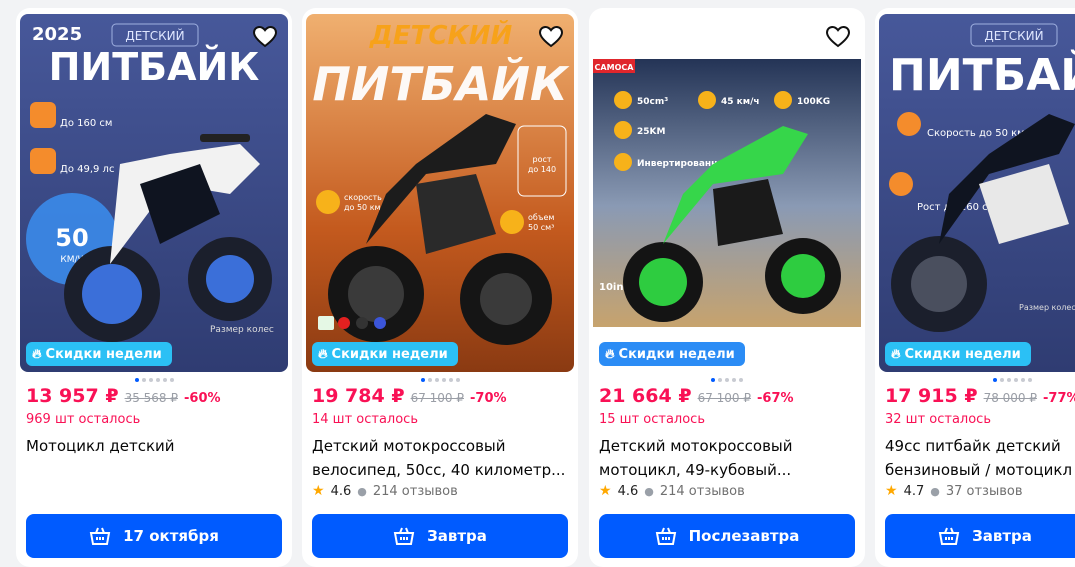  I want to click on discount-percent: -70%, so click(488, 398).